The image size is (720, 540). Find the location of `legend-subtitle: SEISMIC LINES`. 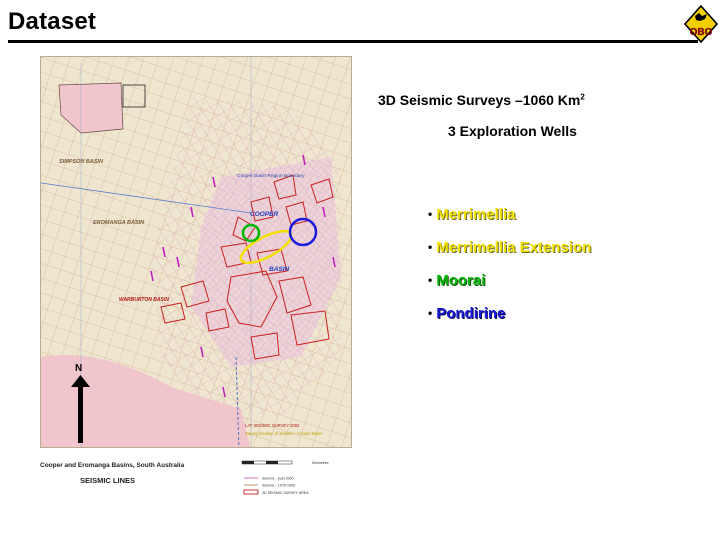

legend-subtitle: SEISMIC LINES is located at coordinates (108, 480).